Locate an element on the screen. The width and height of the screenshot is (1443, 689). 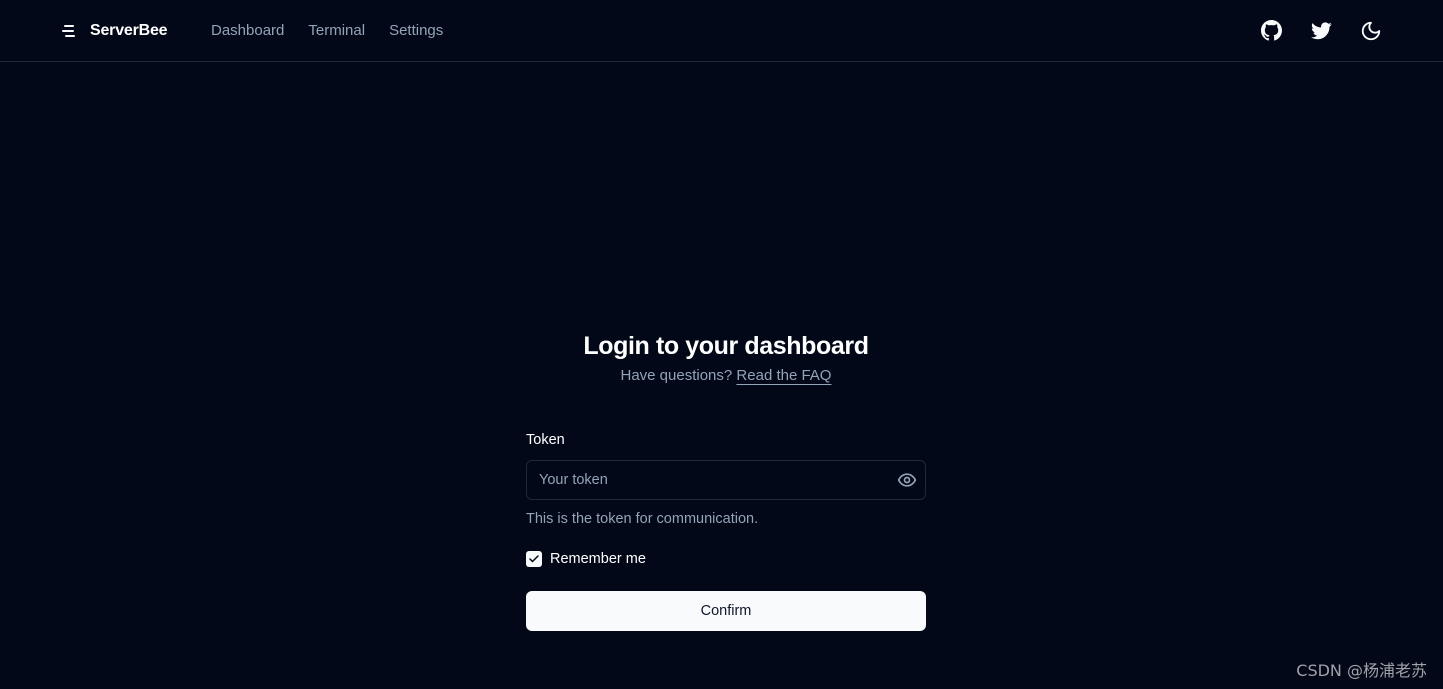
moon-icon is located at coordinates (1371, 30).